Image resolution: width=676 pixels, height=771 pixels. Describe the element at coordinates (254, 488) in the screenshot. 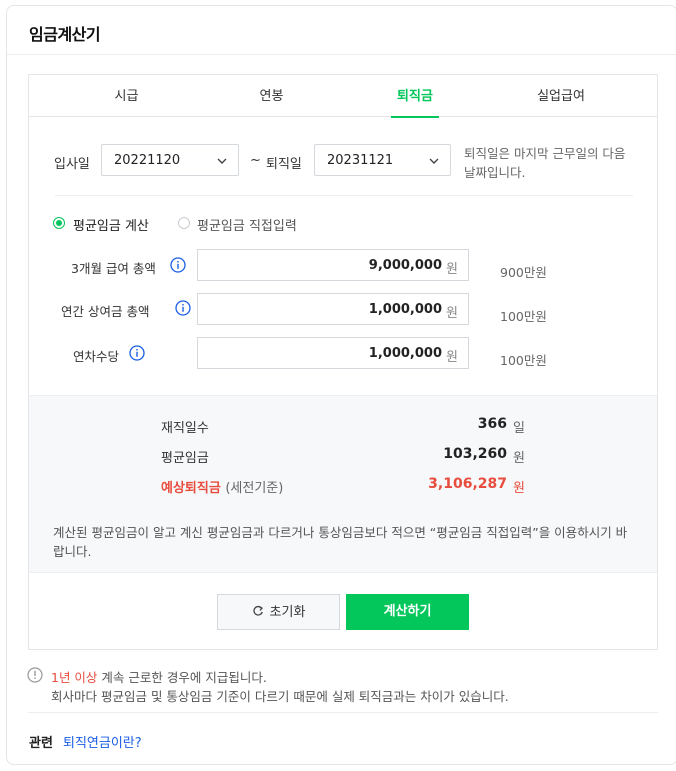

I see `severance-label-sub: (세전기준)` at that location.